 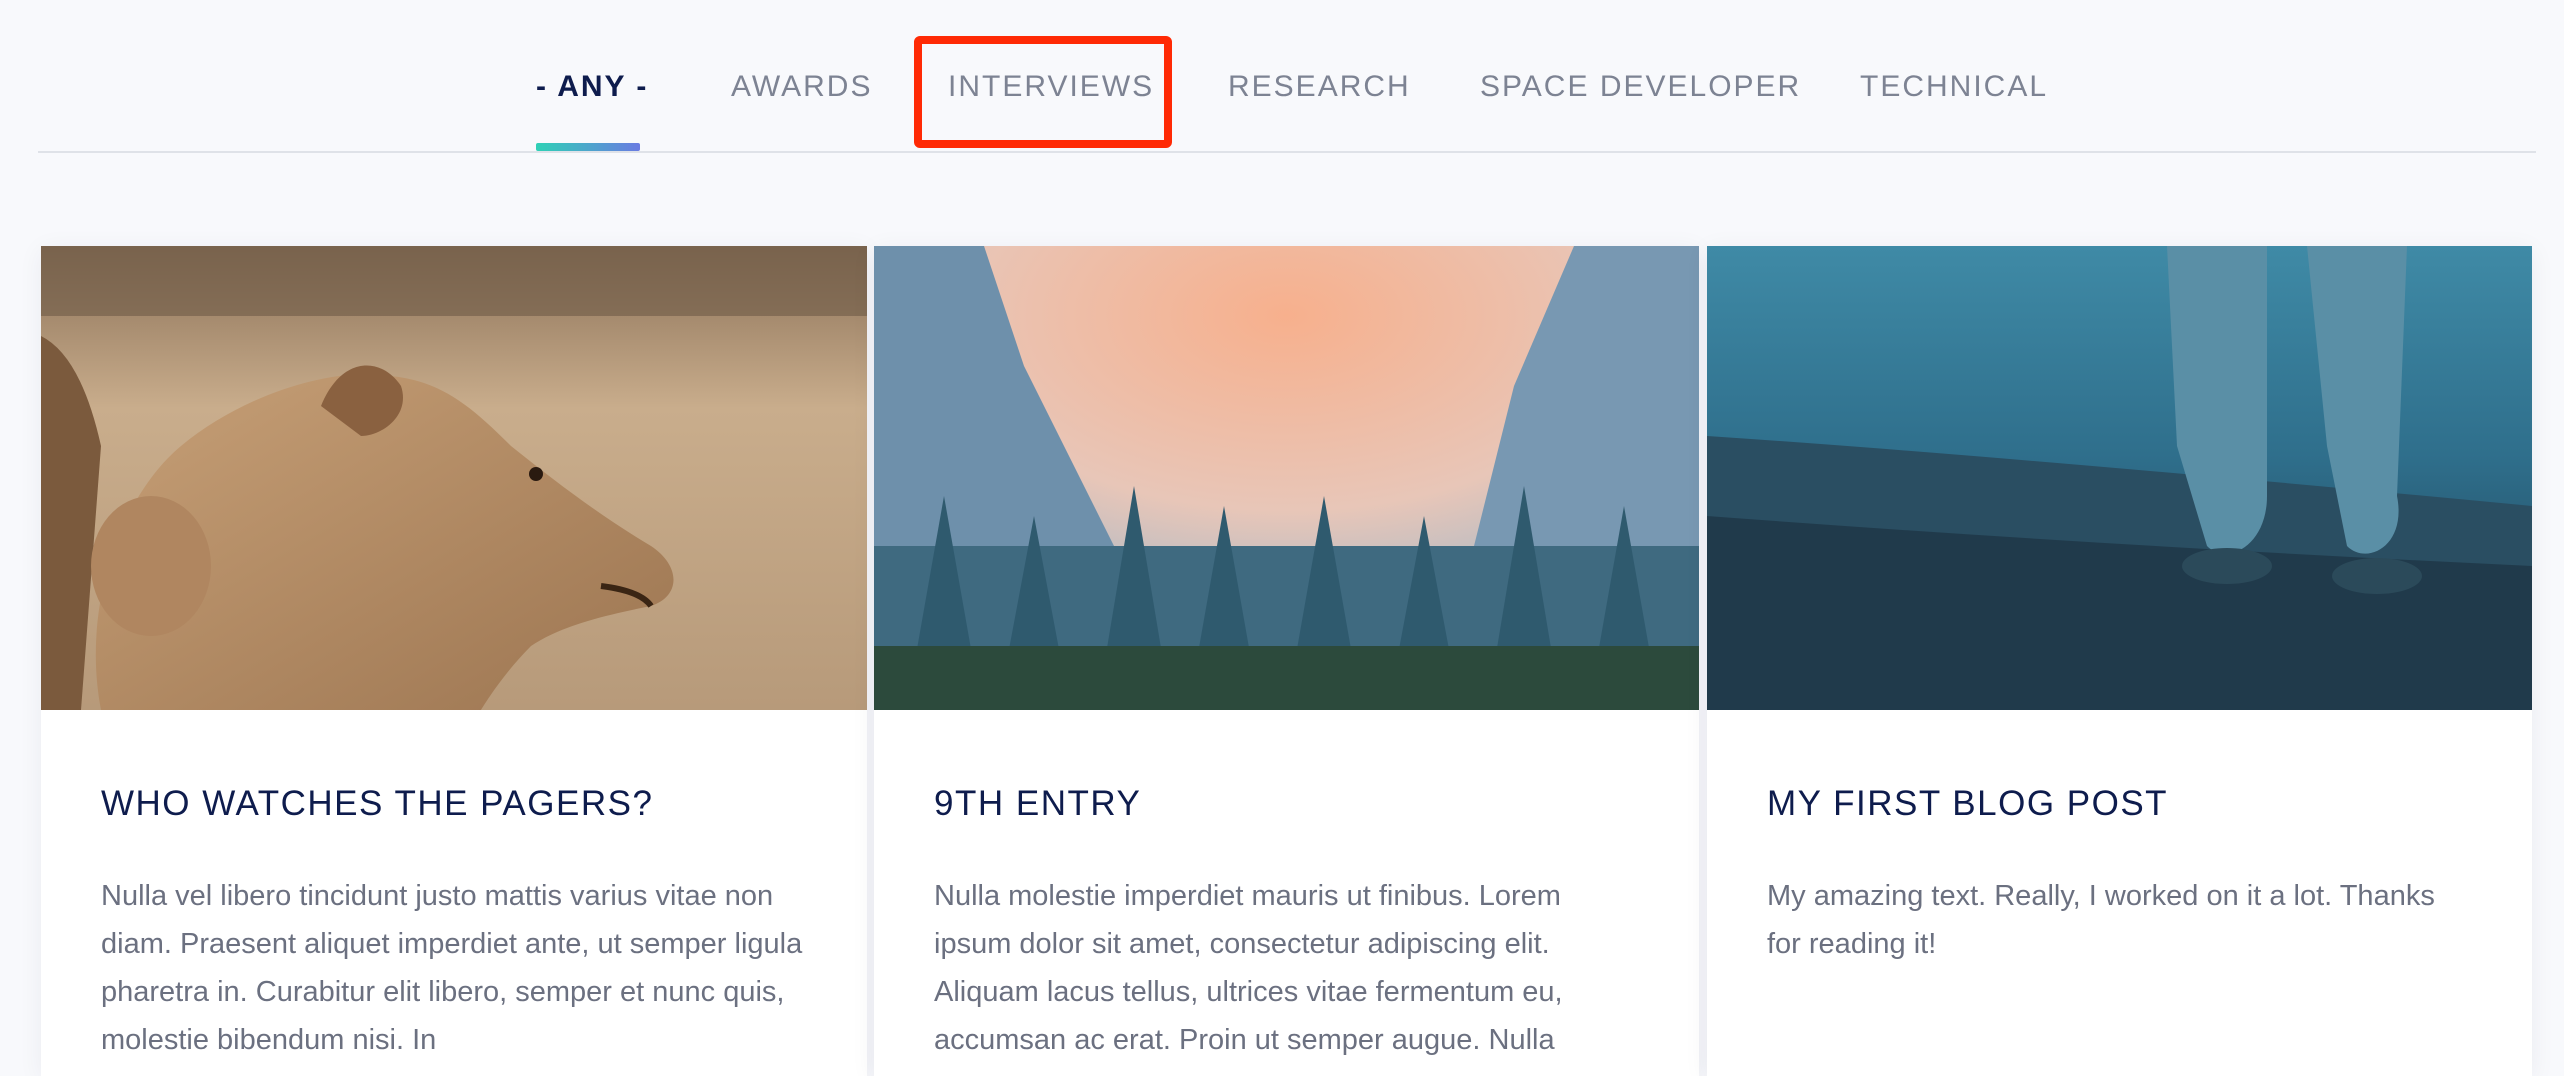 I want to click on post-title: 9TH ENTRY, so click(x=1296, y=804).